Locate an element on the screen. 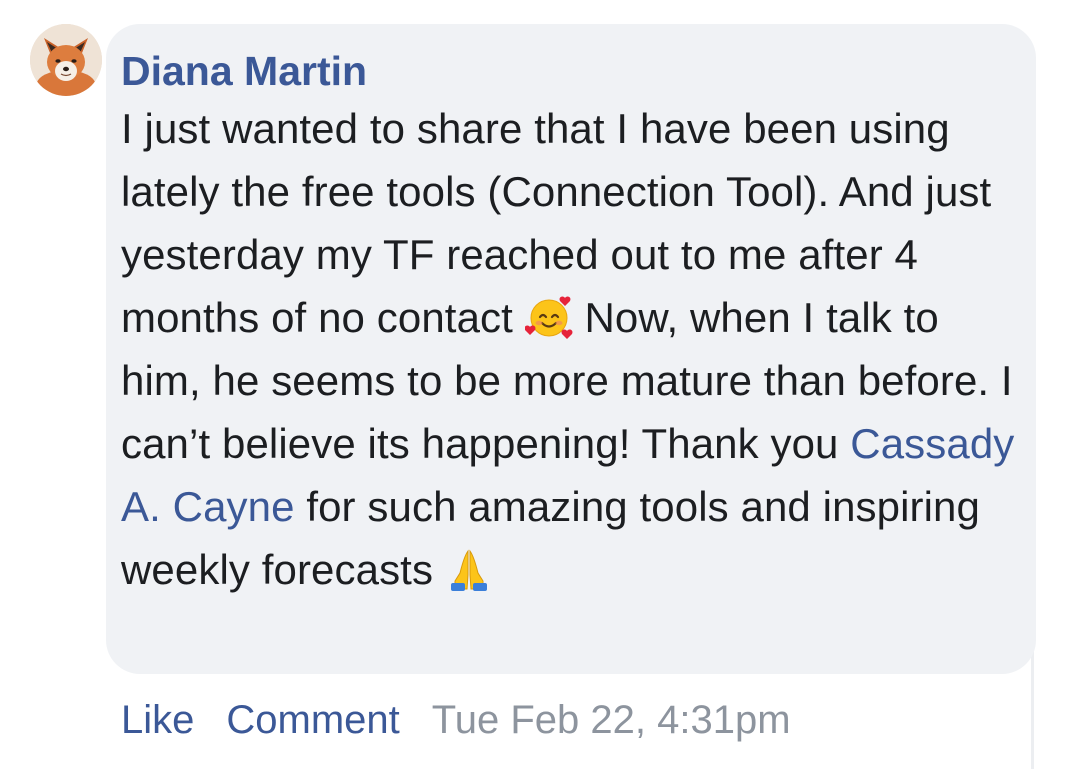  like-button: Like is located at coordinates (157, 720).